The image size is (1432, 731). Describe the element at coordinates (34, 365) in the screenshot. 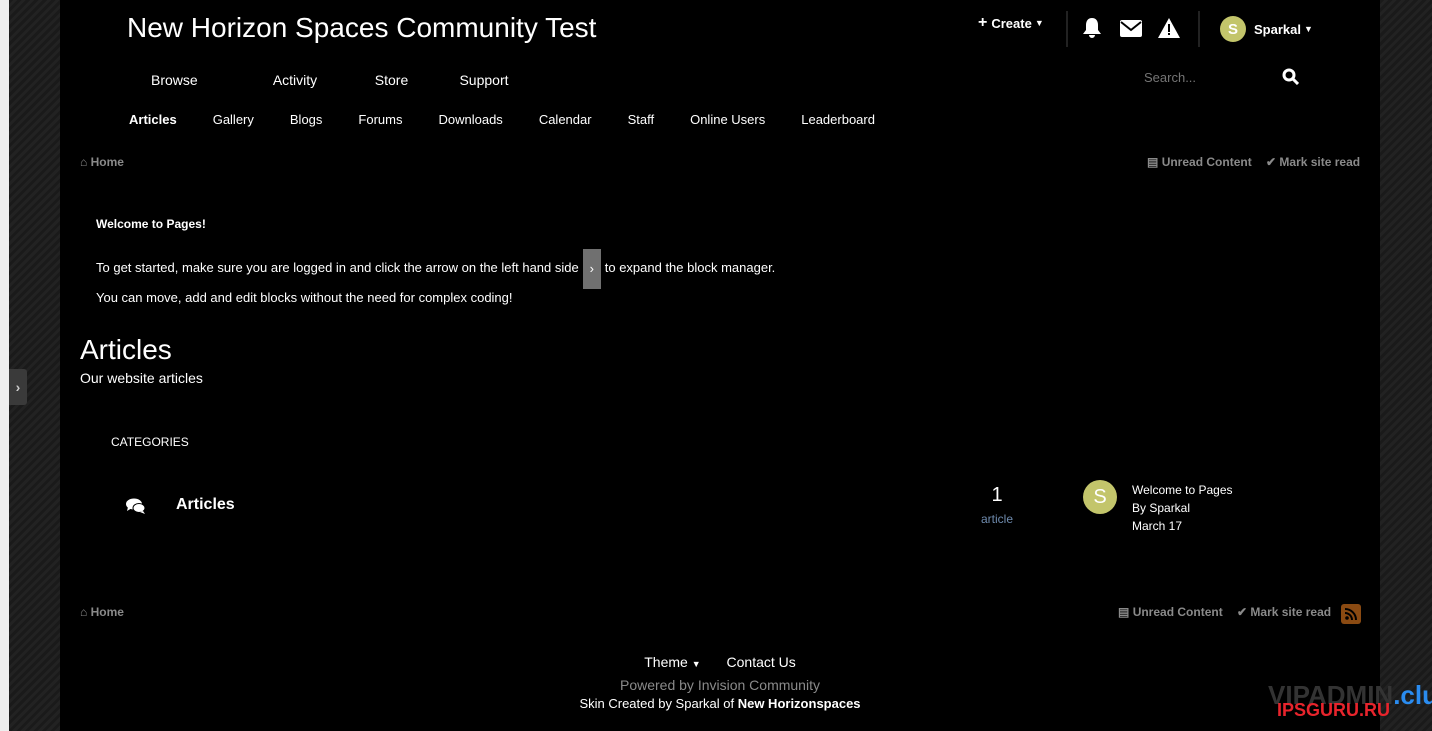

I see `left-background` at that location.